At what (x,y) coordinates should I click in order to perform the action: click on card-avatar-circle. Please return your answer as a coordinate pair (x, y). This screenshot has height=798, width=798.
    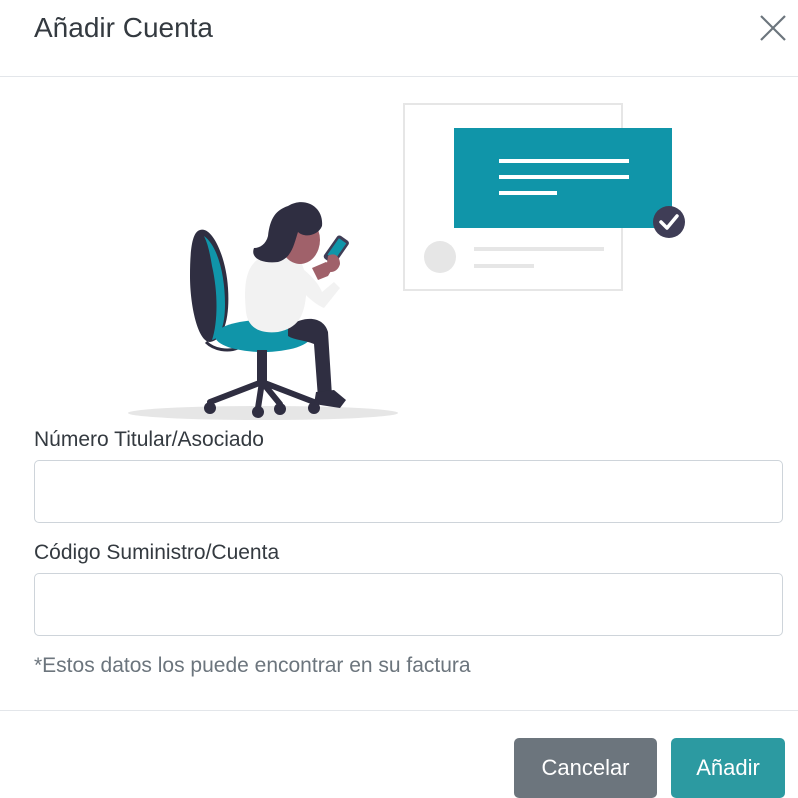
    Looking at the image, I should click on (440, 257).